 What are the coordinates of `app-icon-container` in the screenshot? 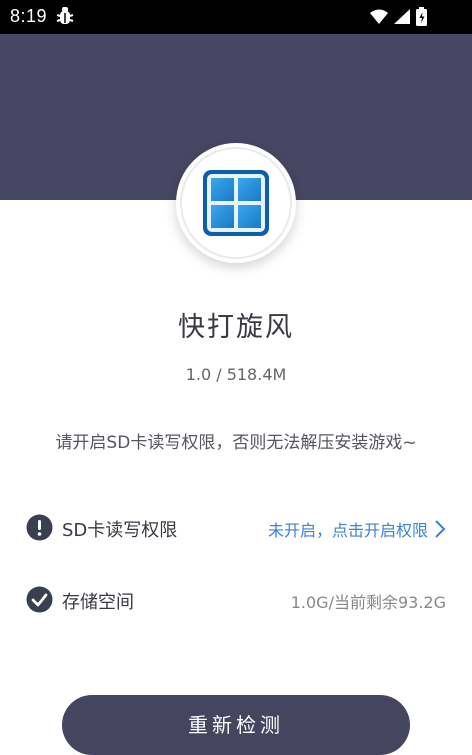 It's located at (236, 203).